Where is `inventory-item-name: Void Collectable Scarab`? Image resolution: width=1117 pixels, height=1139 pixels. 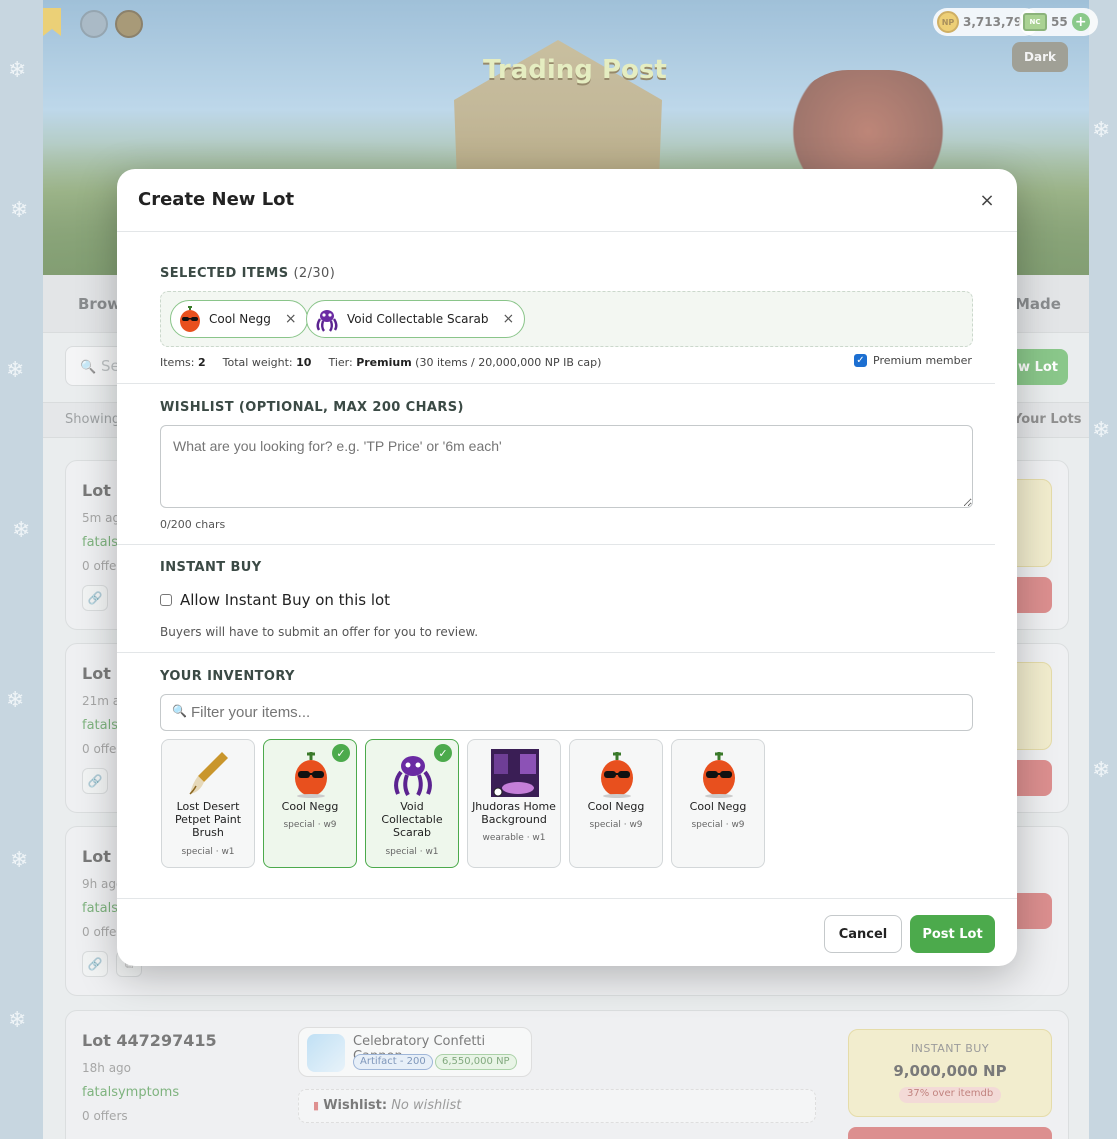
inventory-item-name: Void Collectable Scarab is located at coordinates (412, 819).